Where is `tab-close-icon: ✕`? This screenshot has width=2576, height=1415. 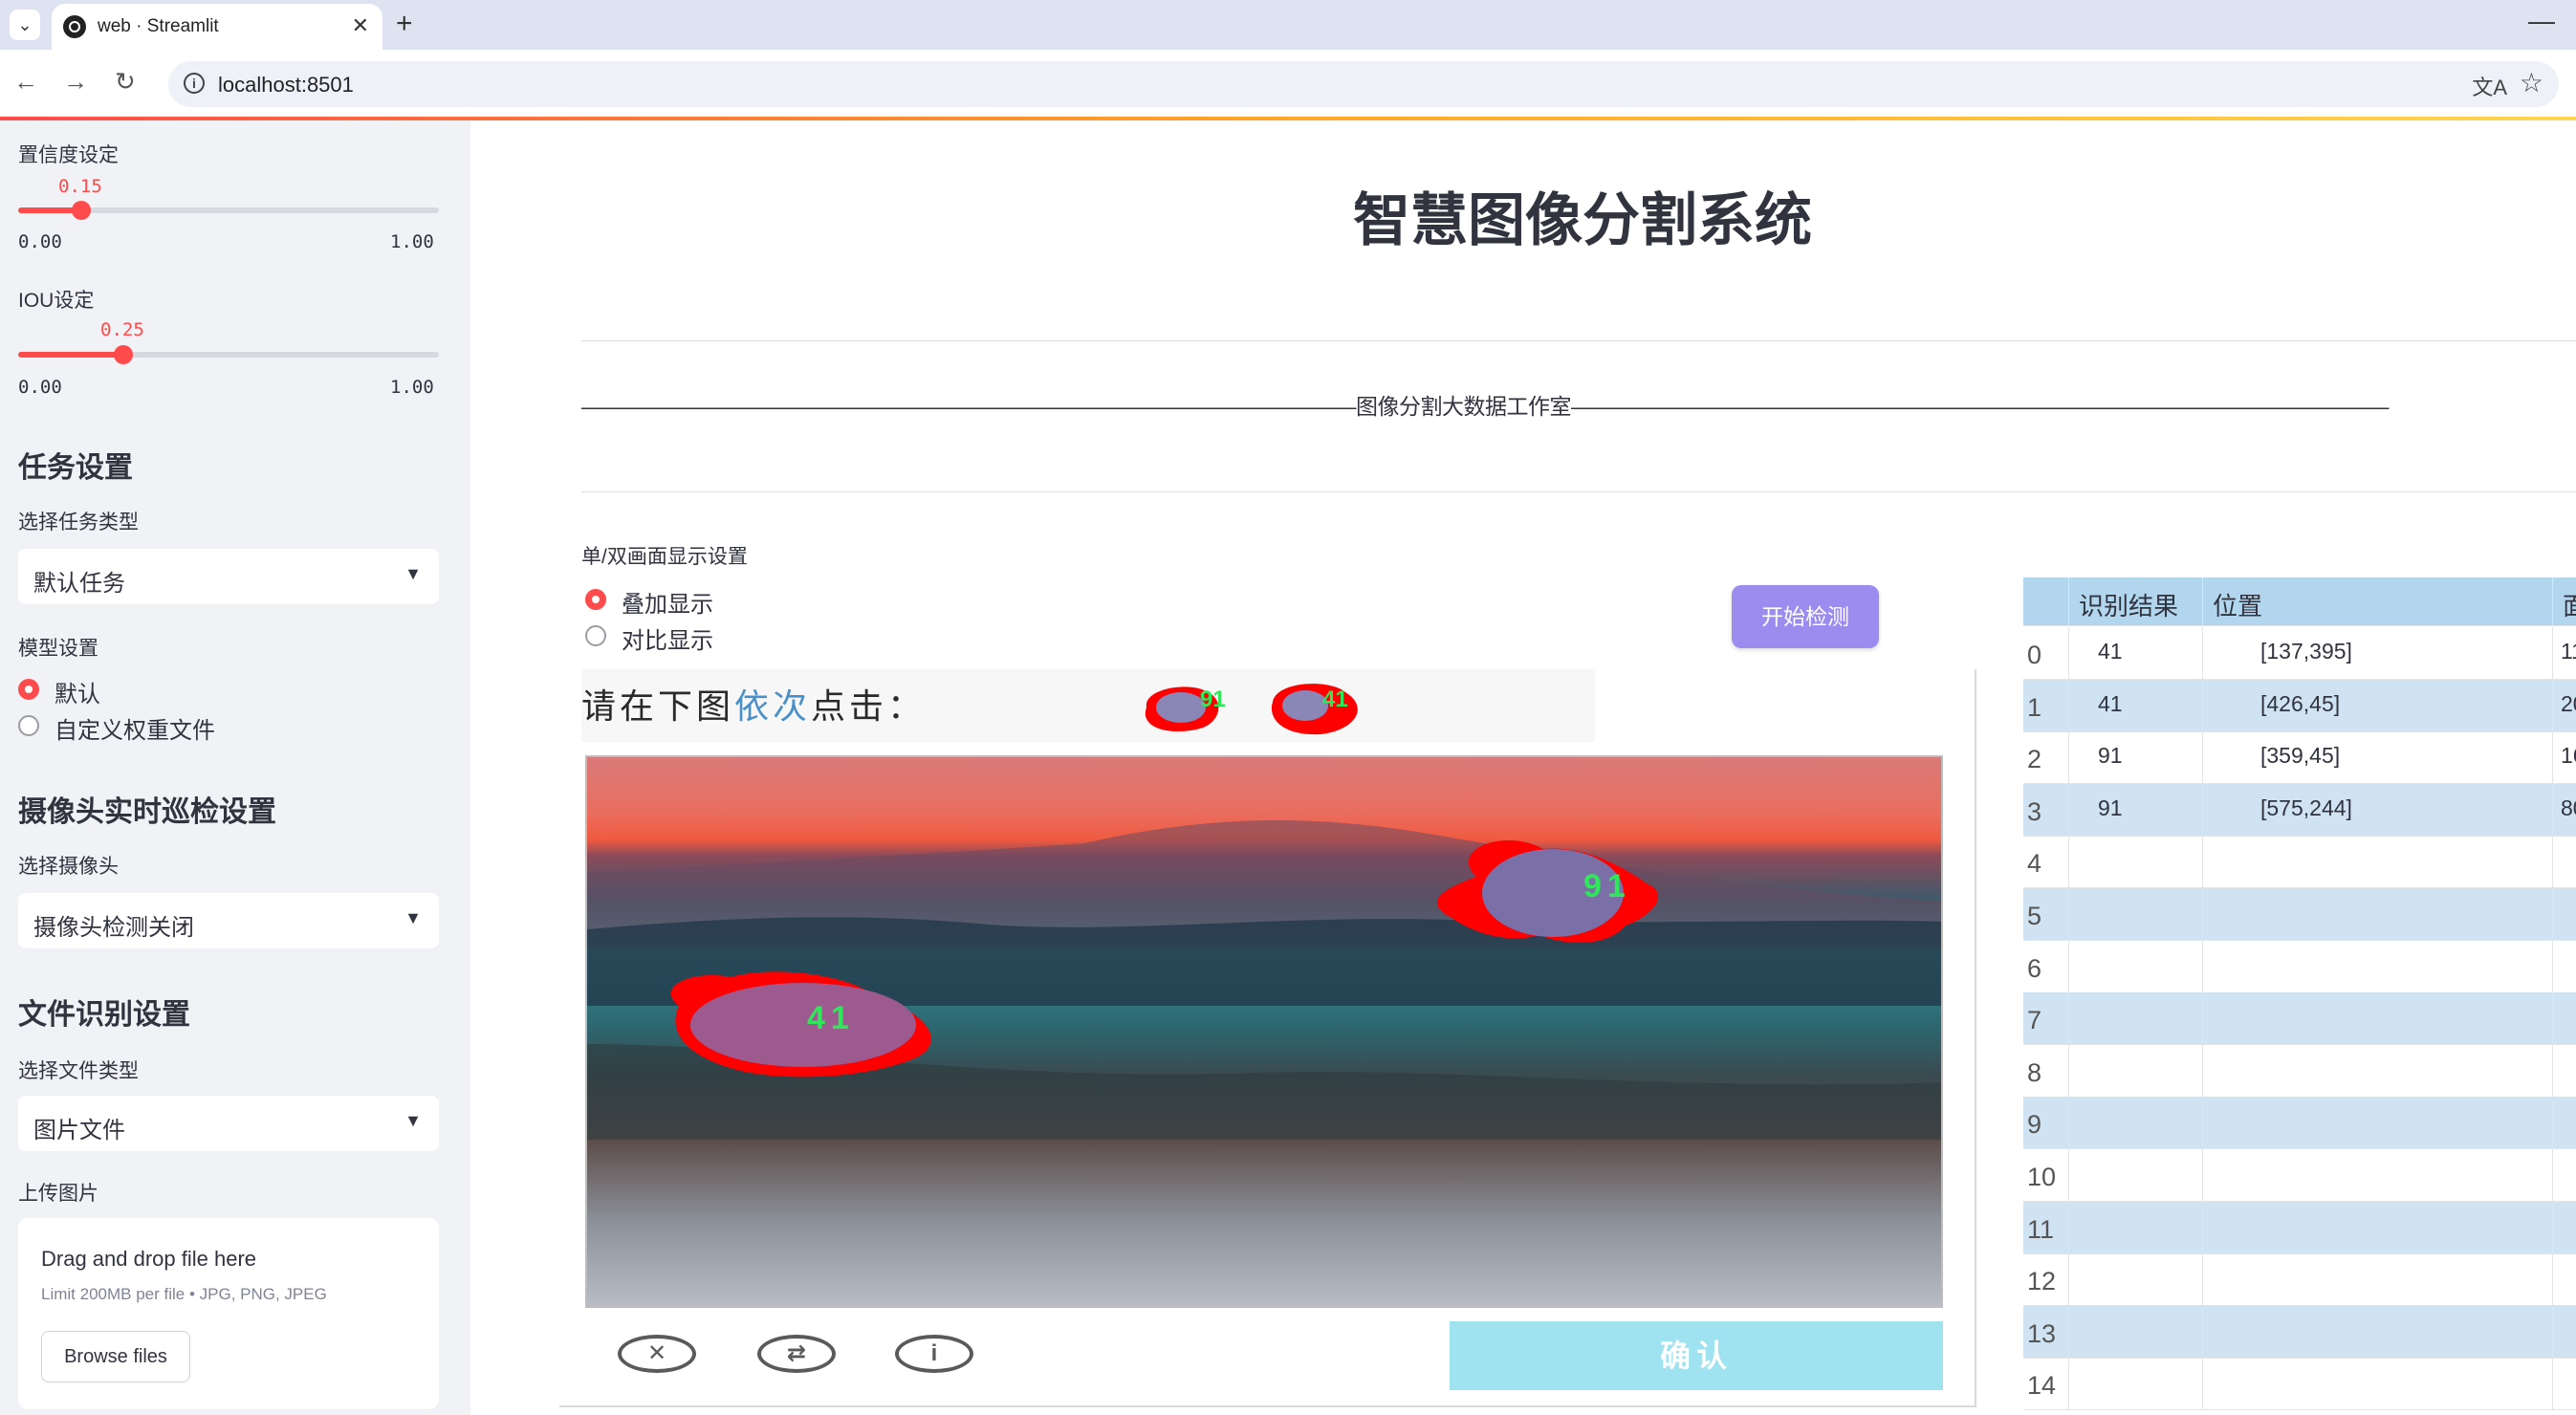
tab-close-icon: ✕ is located at coordinates (360, 25).